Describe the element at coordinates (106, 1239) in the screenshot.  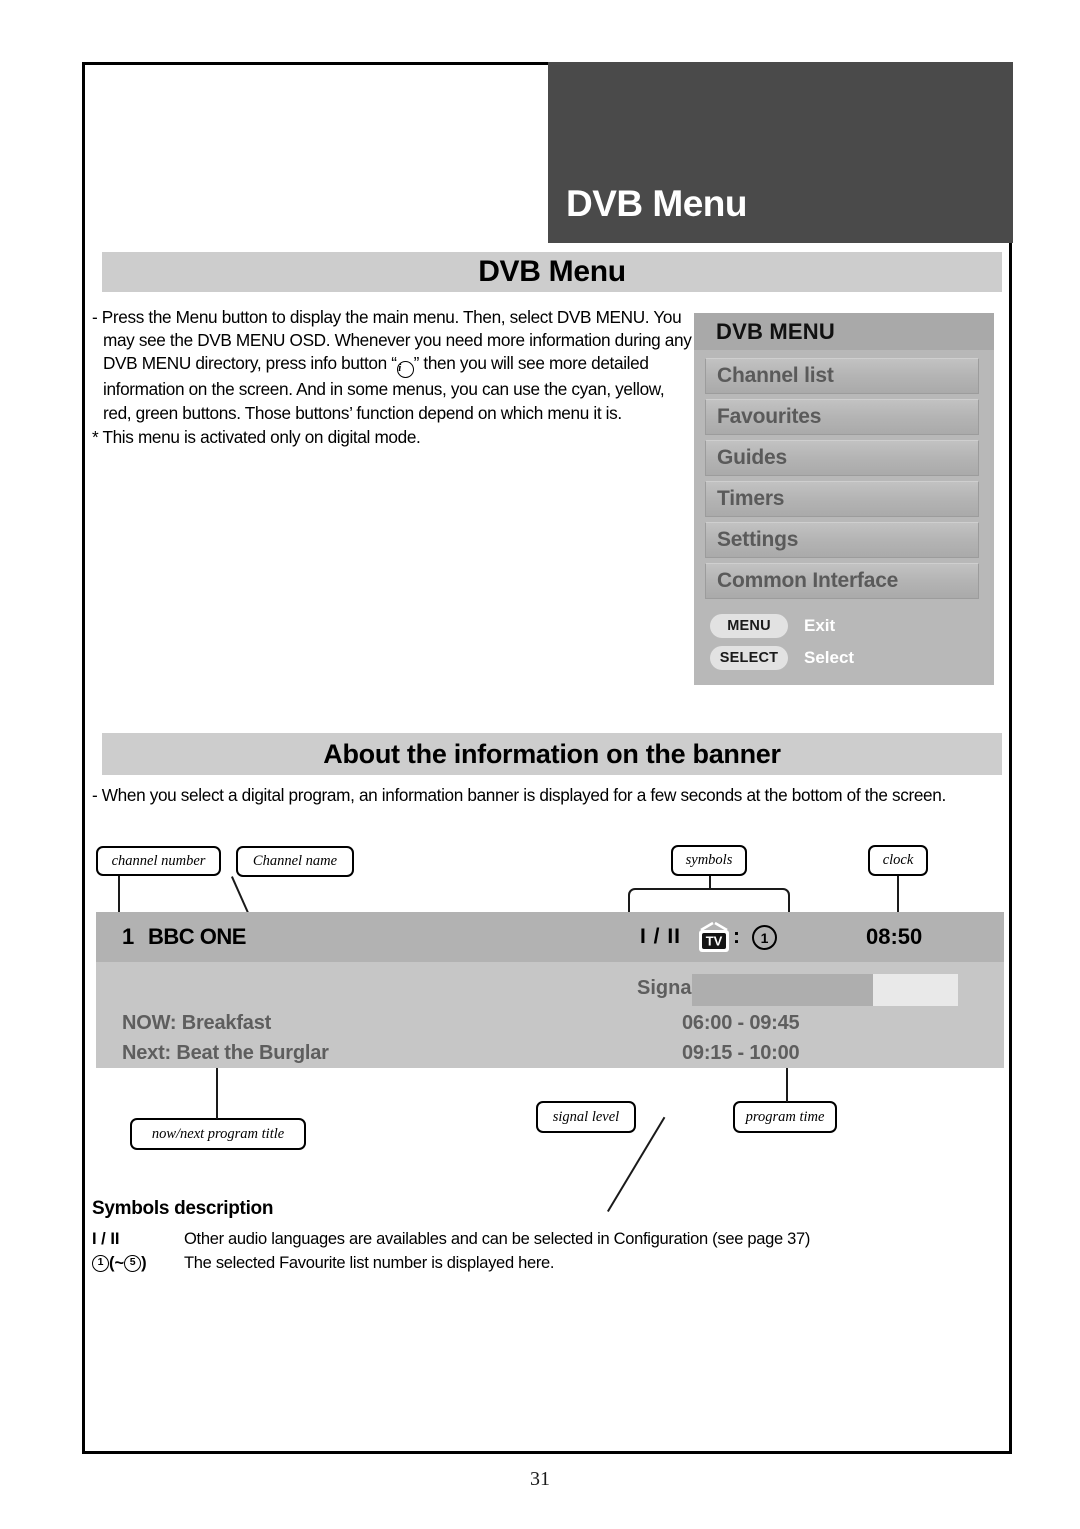
I see `symbol-key-audio: I / II` at that location.